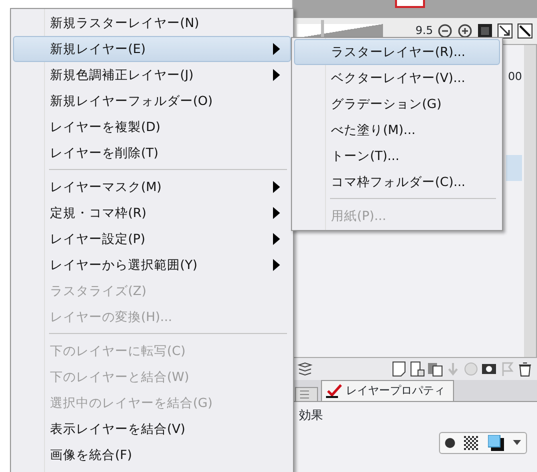  What do you see at coordinates (397, 104) in the screenshot?
I see `menu-item: グラデーション(G)` at bounding box center [397, 104].